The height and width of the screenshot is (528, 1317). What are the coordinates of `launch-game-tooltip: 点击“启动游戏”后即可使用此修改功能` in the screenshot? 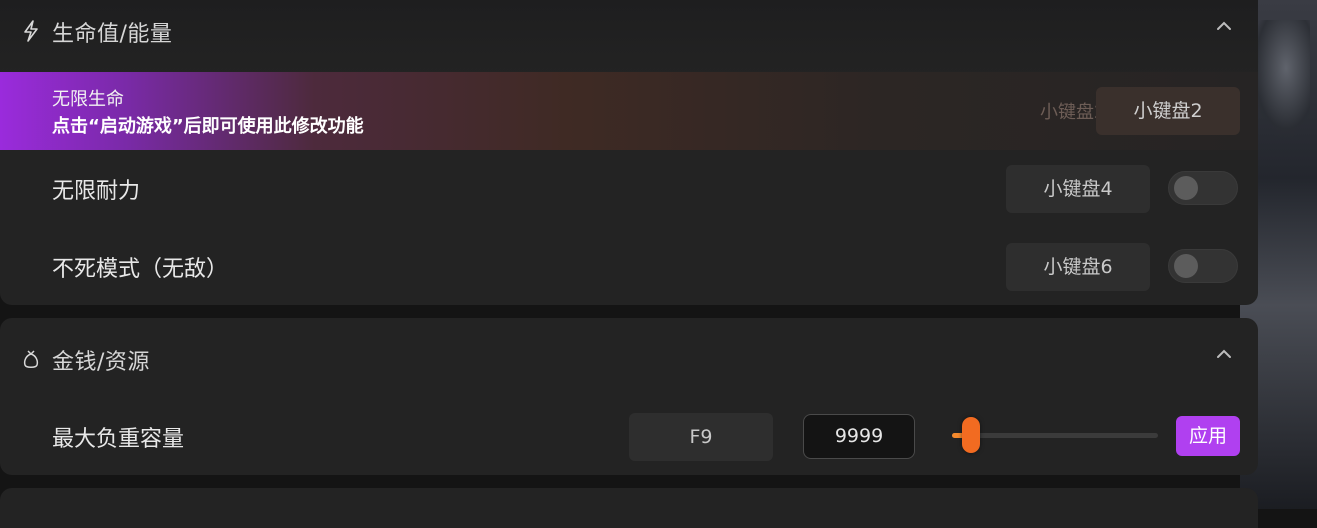 It's located at (208, 126).